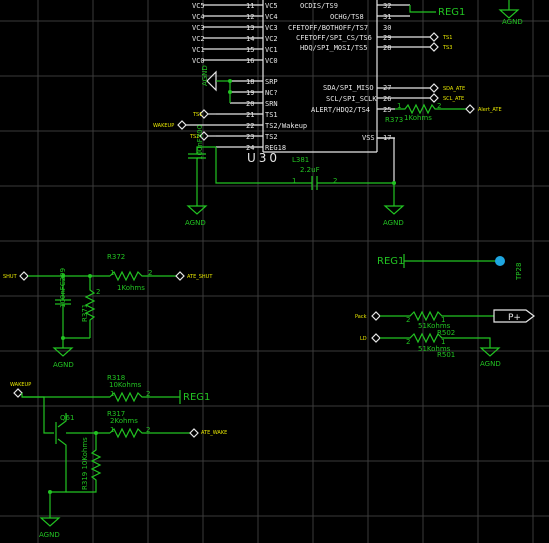 This screenshot has width=549, height=543. What do you see at coordinates (275, 148) in the screenshot?
I see `svg-text: REG18` at bounding box center [275, 148].